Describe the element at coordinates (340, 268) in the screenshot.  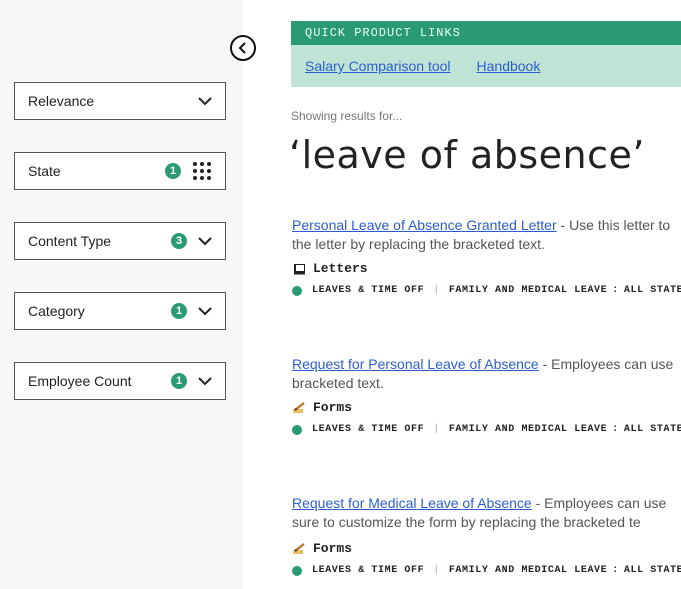
I see `result-type-label: Letters` at that location.